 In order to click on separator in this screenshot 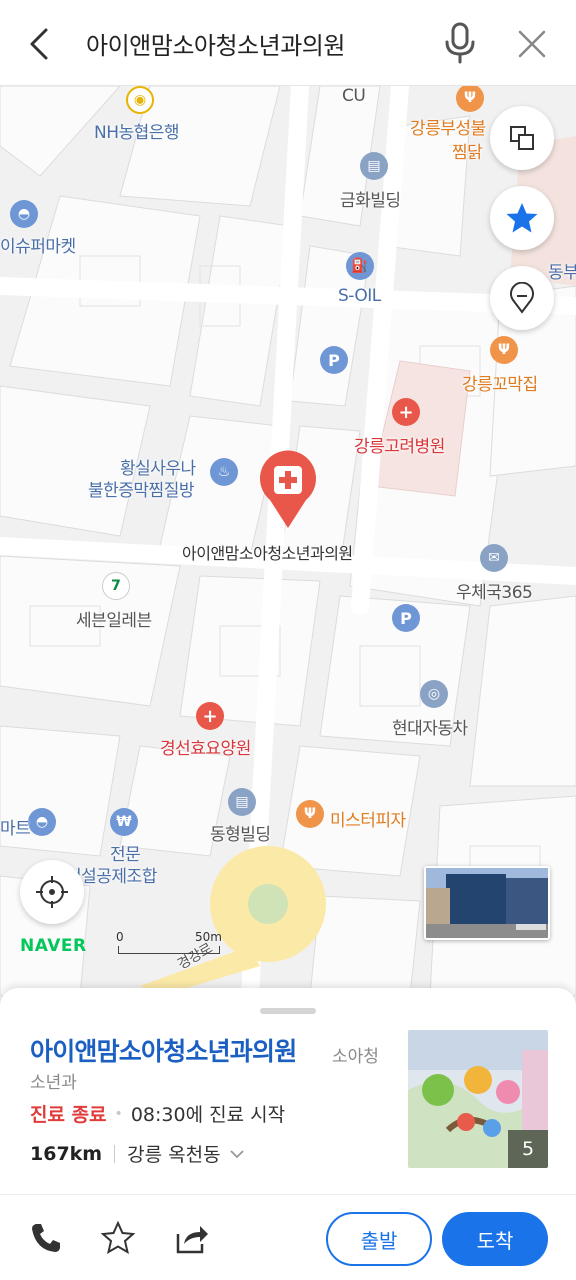, I will do `click(115, 1153)`.